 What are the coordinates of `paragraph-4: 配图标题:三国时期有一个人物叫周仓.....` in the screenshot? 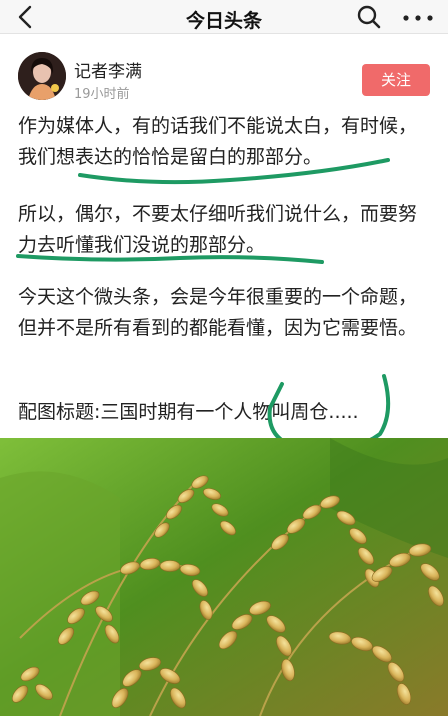 It's located at (188, 412).